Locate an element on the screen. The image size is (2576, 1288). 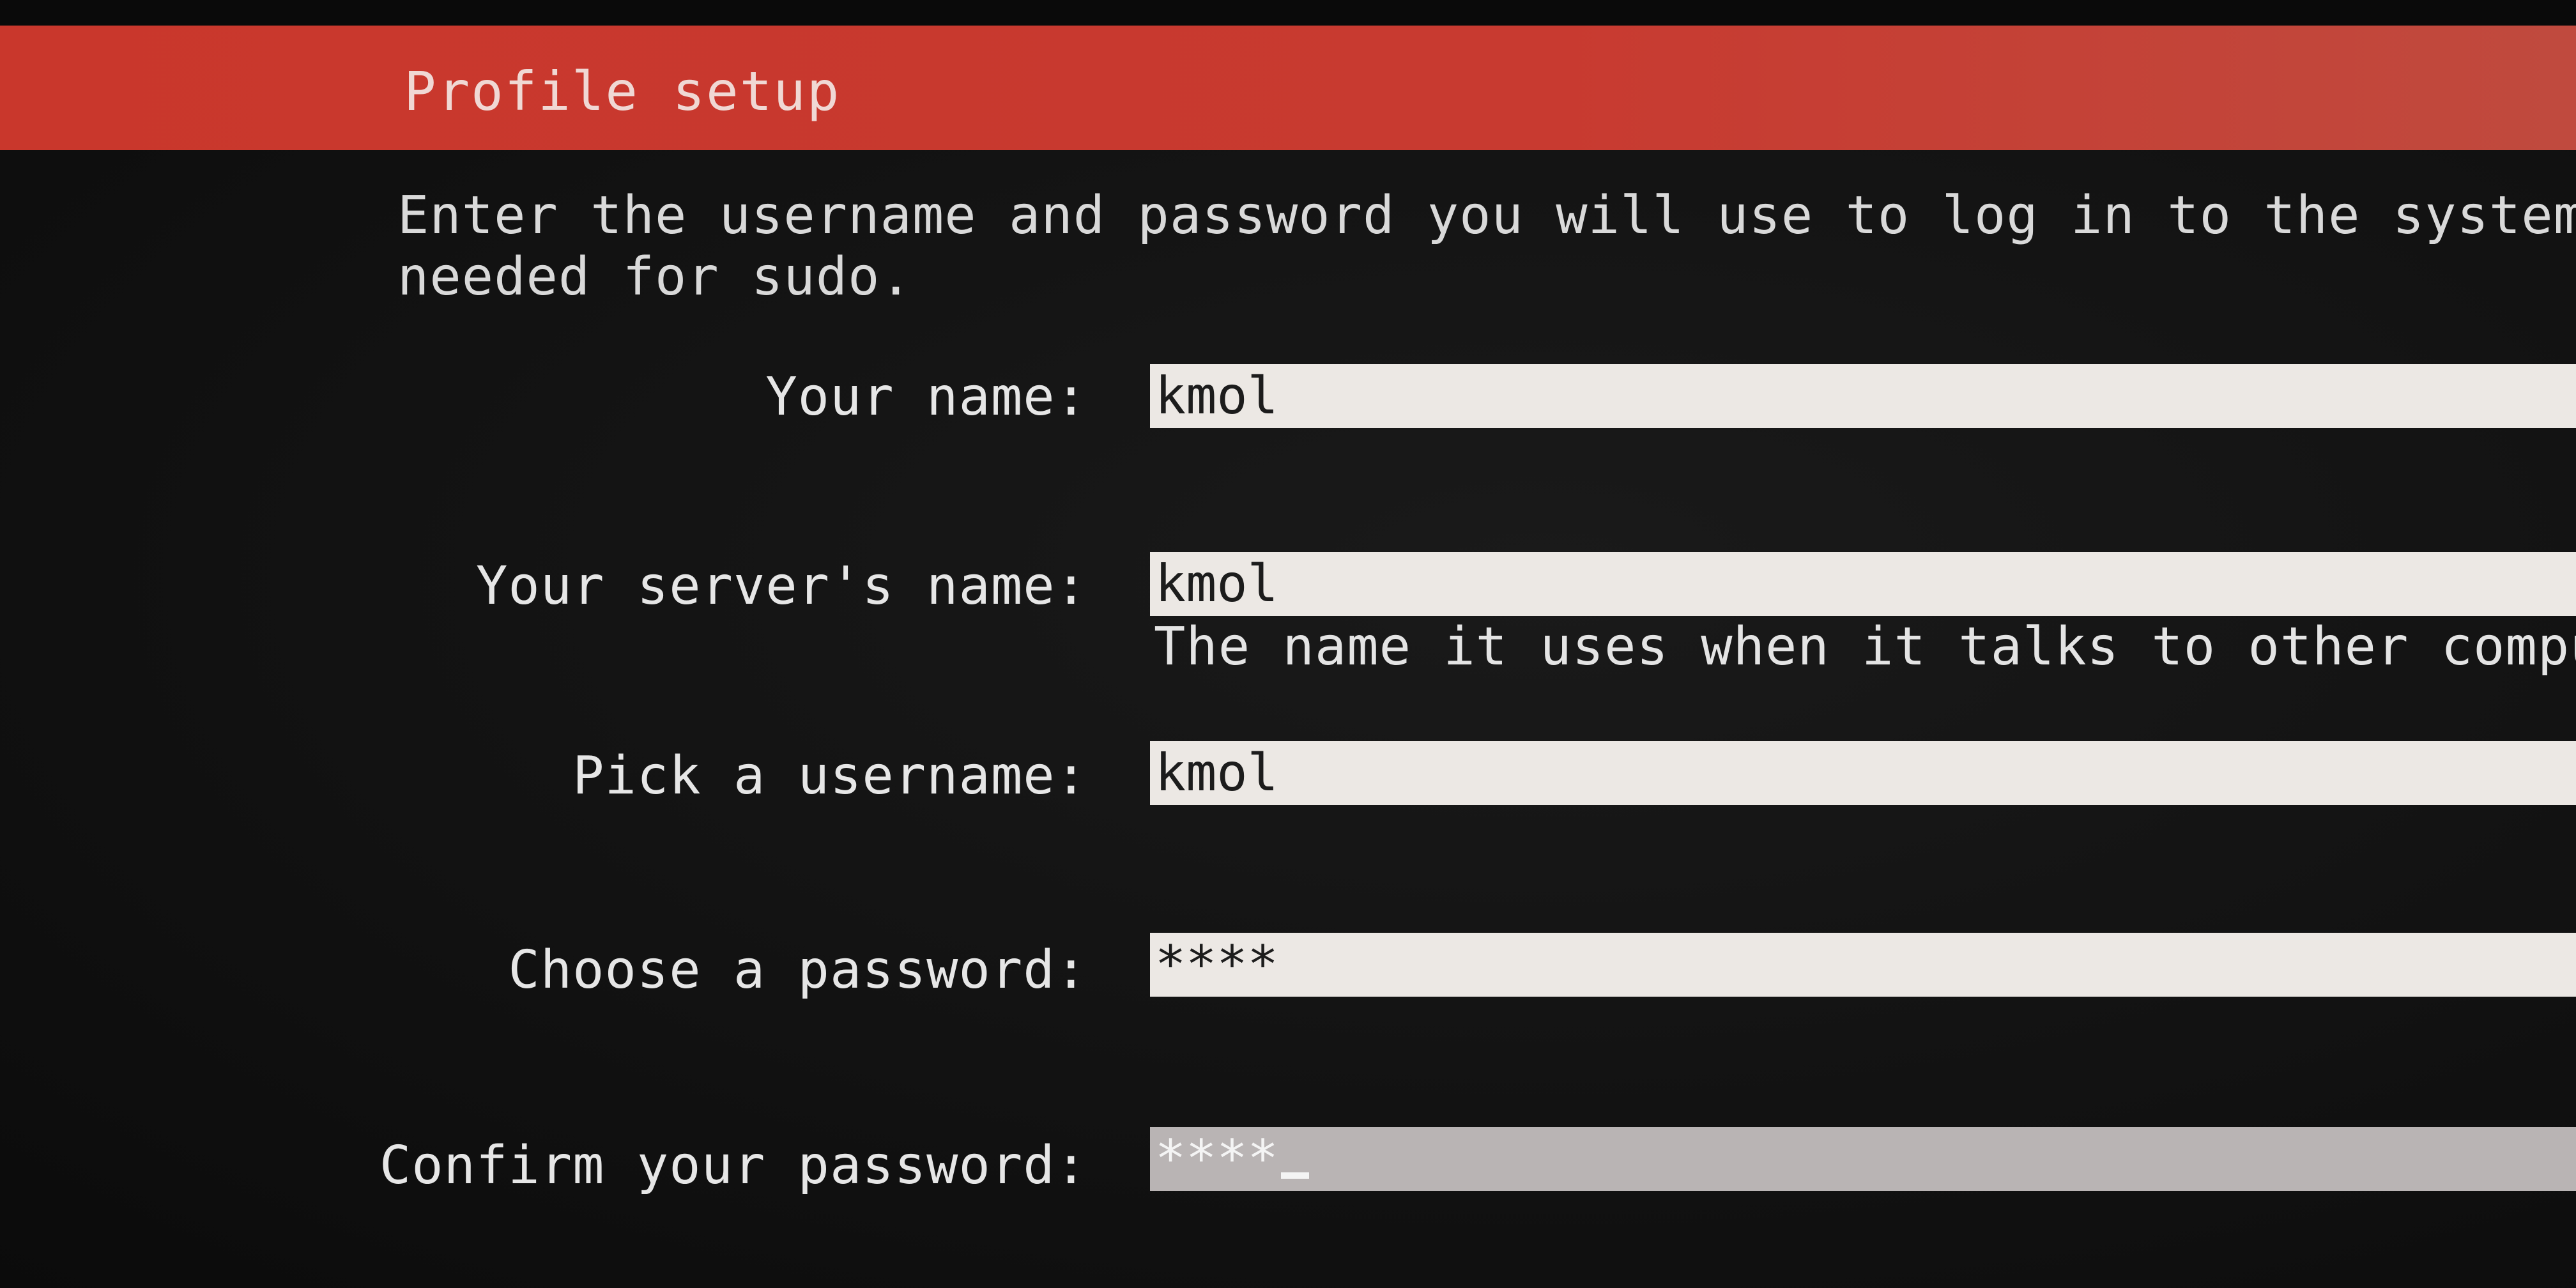
page-title: Profile setup is located at coordinates (622, 91).